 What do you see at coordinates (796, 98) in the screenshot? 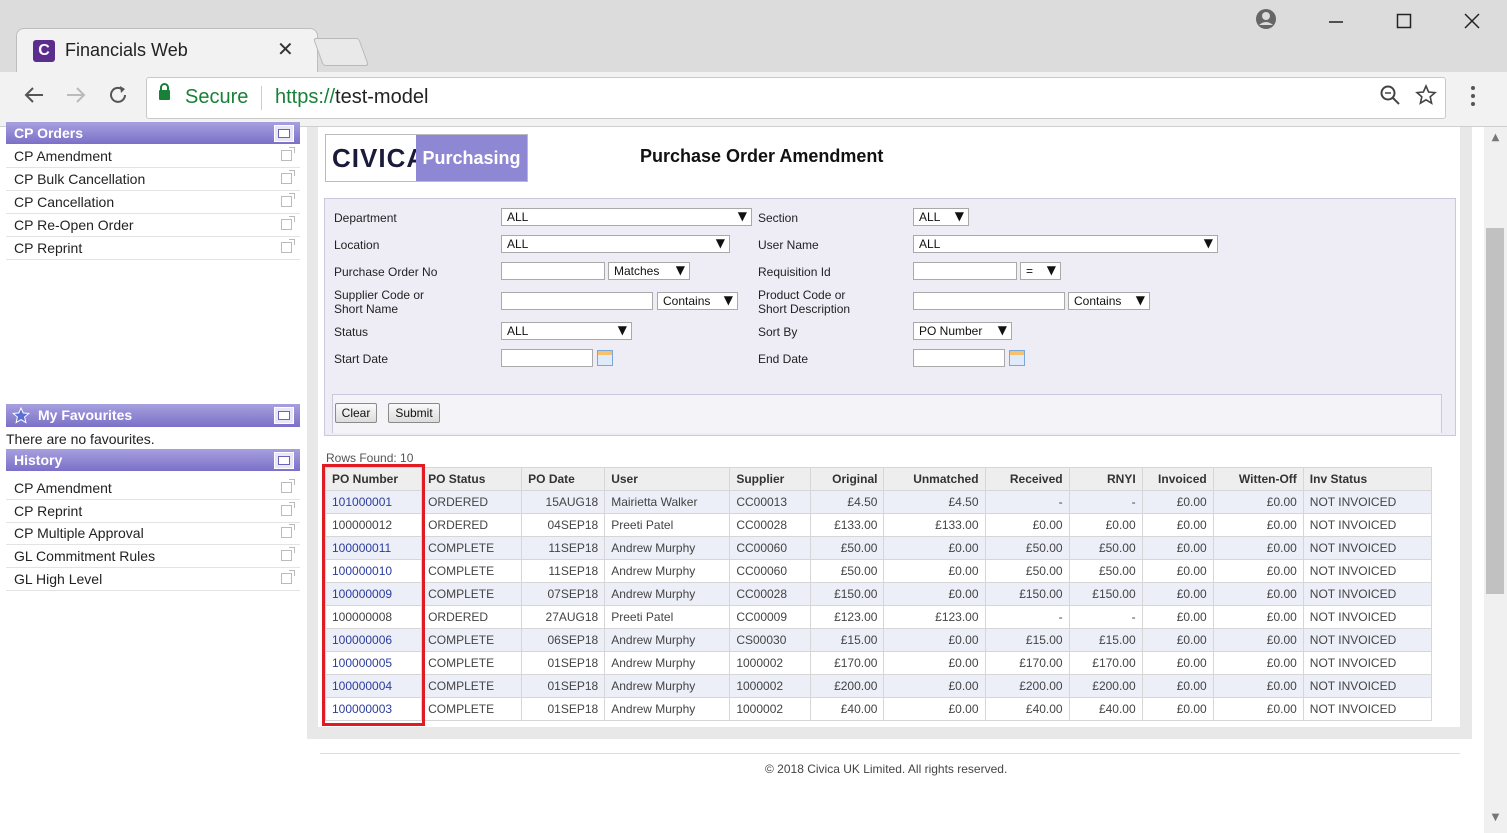
I see `address-bar: Secure https://test-model` at bounding box center [796, 98].